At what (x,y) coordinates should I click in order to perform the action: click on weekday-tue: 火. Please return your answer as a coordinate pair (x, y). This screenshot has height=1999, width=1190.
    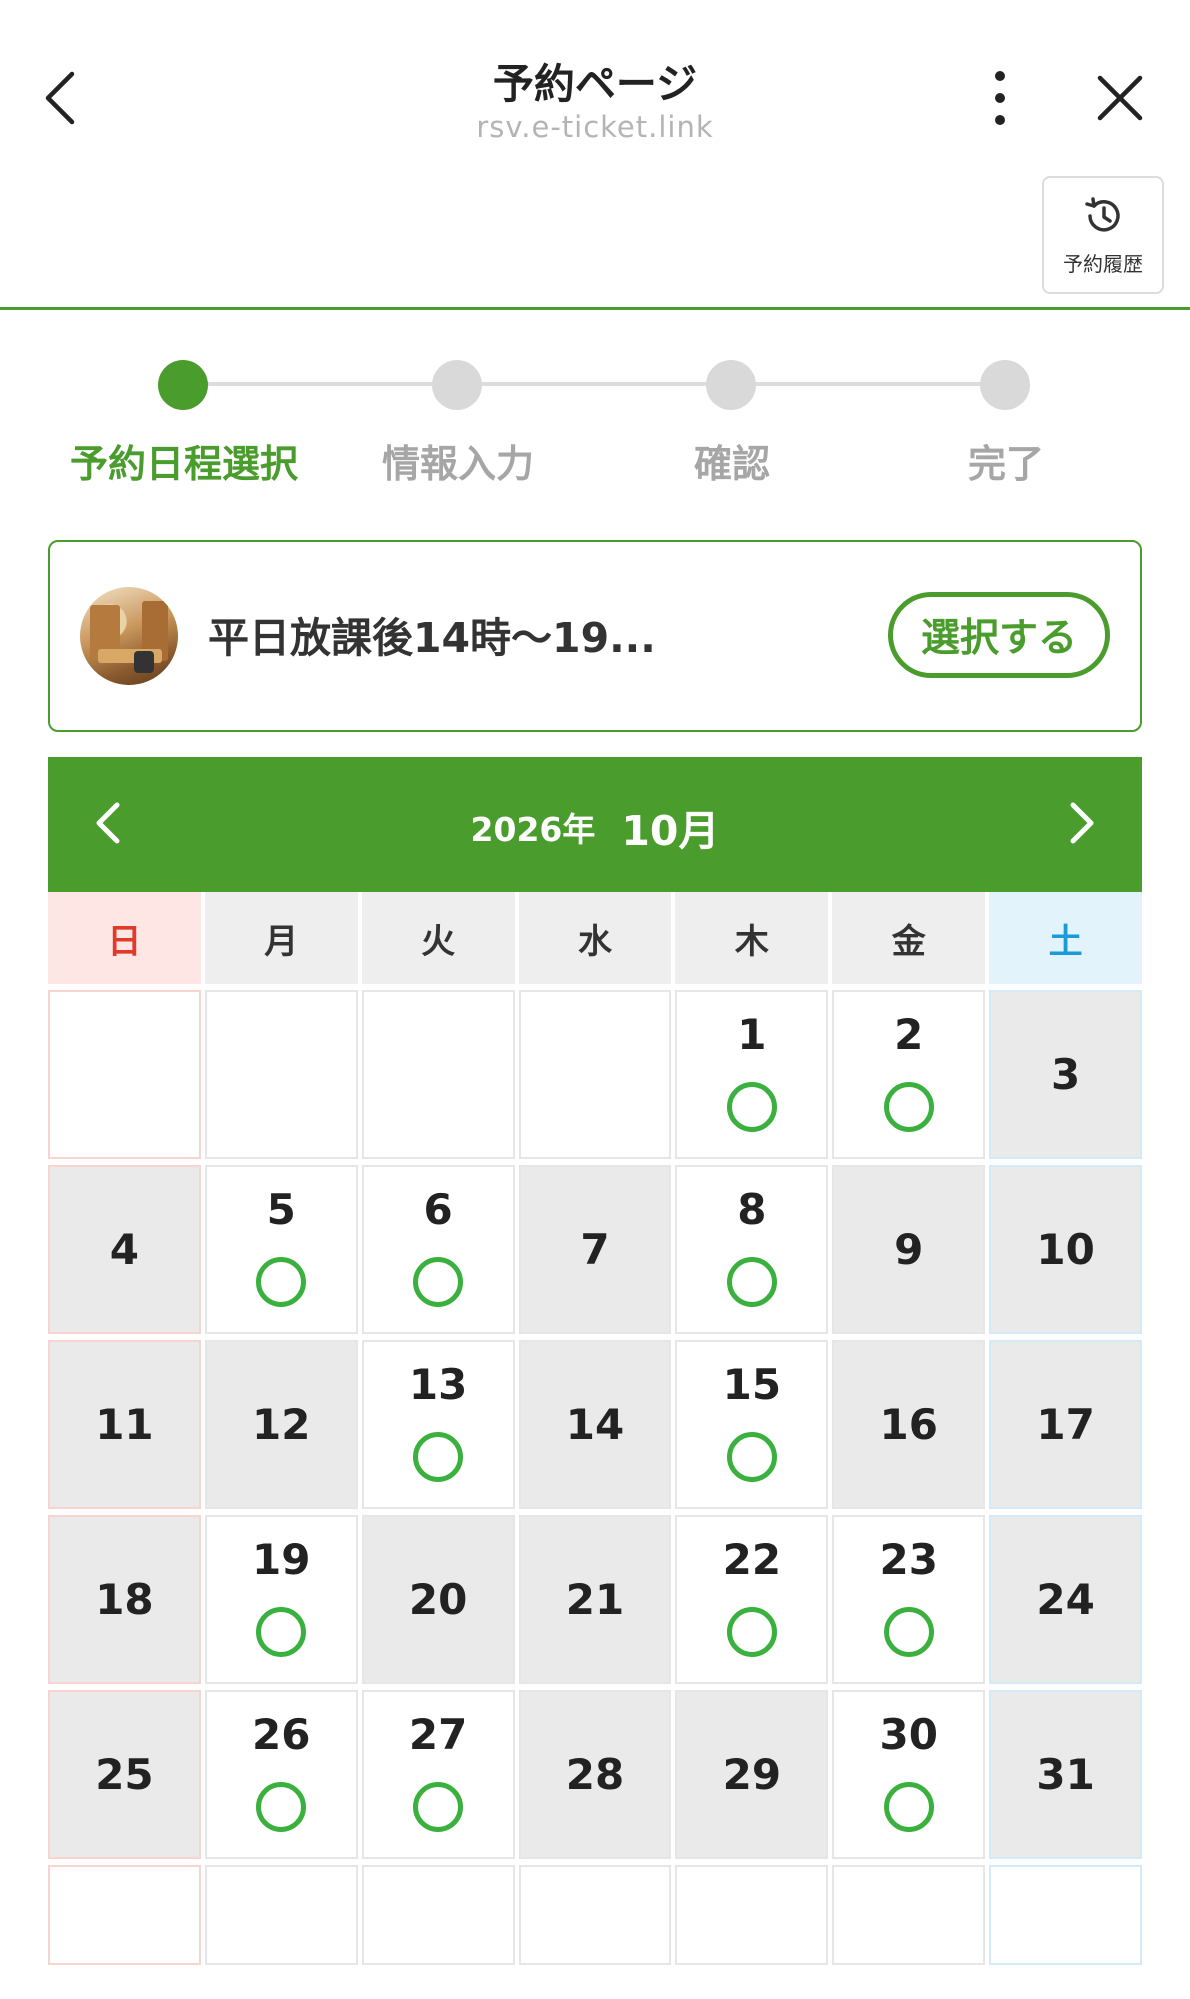
    Looking at the image, I should click on (438, 938).